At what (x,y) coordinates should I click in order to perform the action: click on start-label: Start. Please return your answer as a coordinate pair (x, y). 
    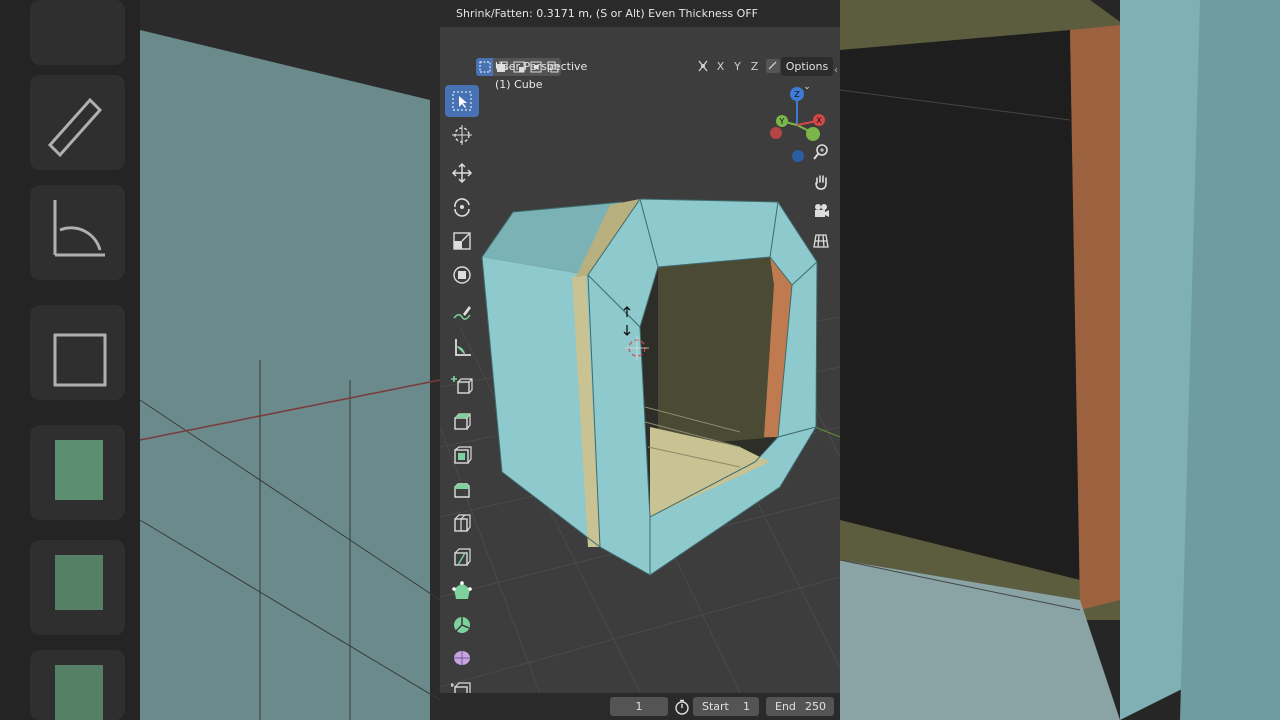
    Looking at the image, I should click on (715, 706).